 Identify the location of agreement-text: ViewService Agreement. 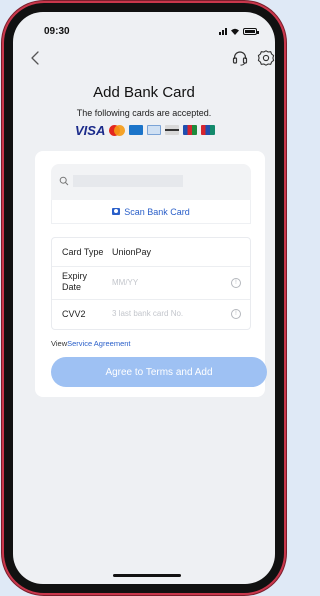
(91, 343).